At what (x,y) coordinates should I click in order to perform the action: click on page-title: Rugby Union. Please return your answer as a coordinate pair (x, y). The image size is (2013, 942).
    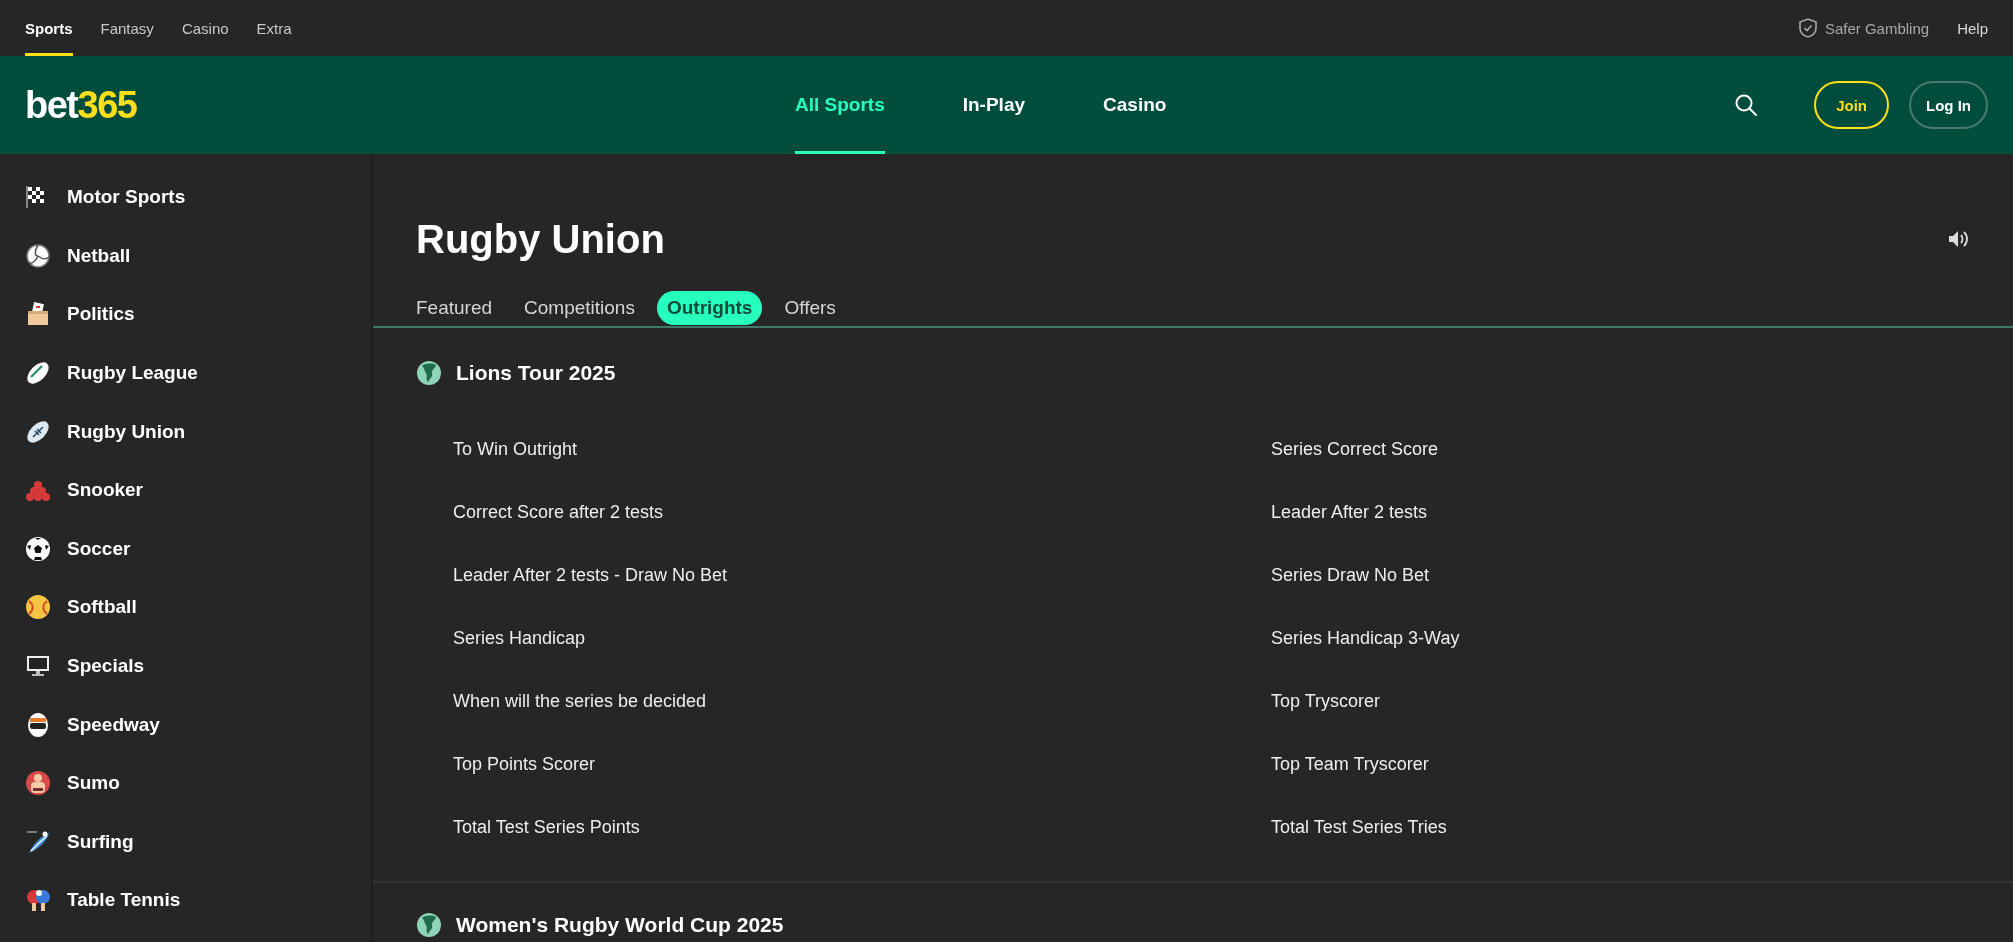
    Looking at the image, I should click on (540, 239).